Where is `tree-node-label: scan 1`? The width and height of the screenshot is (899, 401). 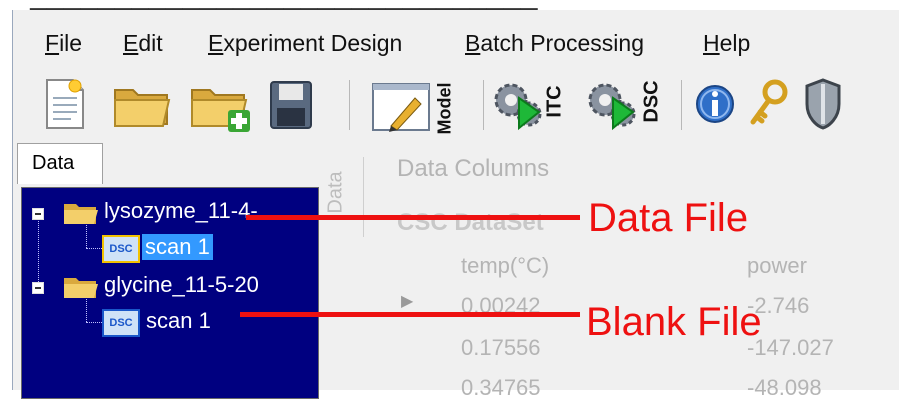
tree-node-label: scan 1 is located at coordinates (178, 320).